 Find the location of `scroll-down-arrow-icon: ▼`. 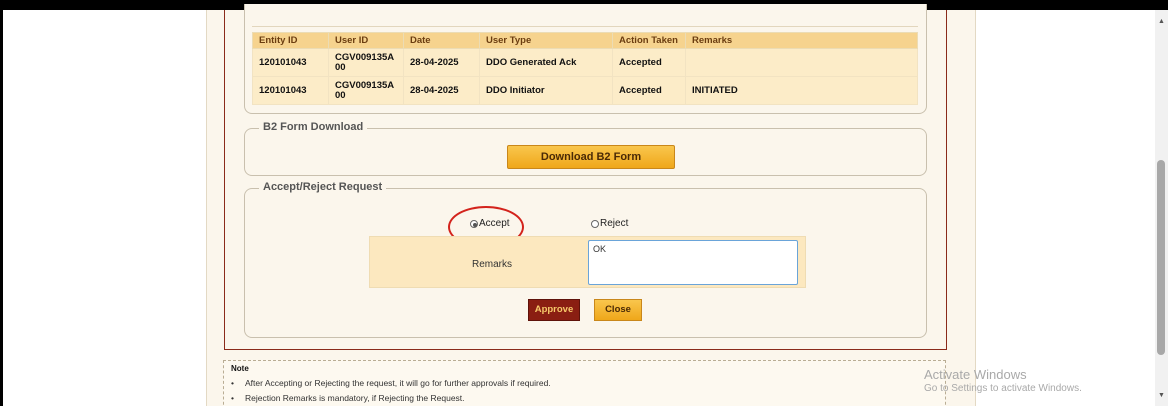

scroll-down-arrow-icon: ▼ is located at coordinates (1161, 398).